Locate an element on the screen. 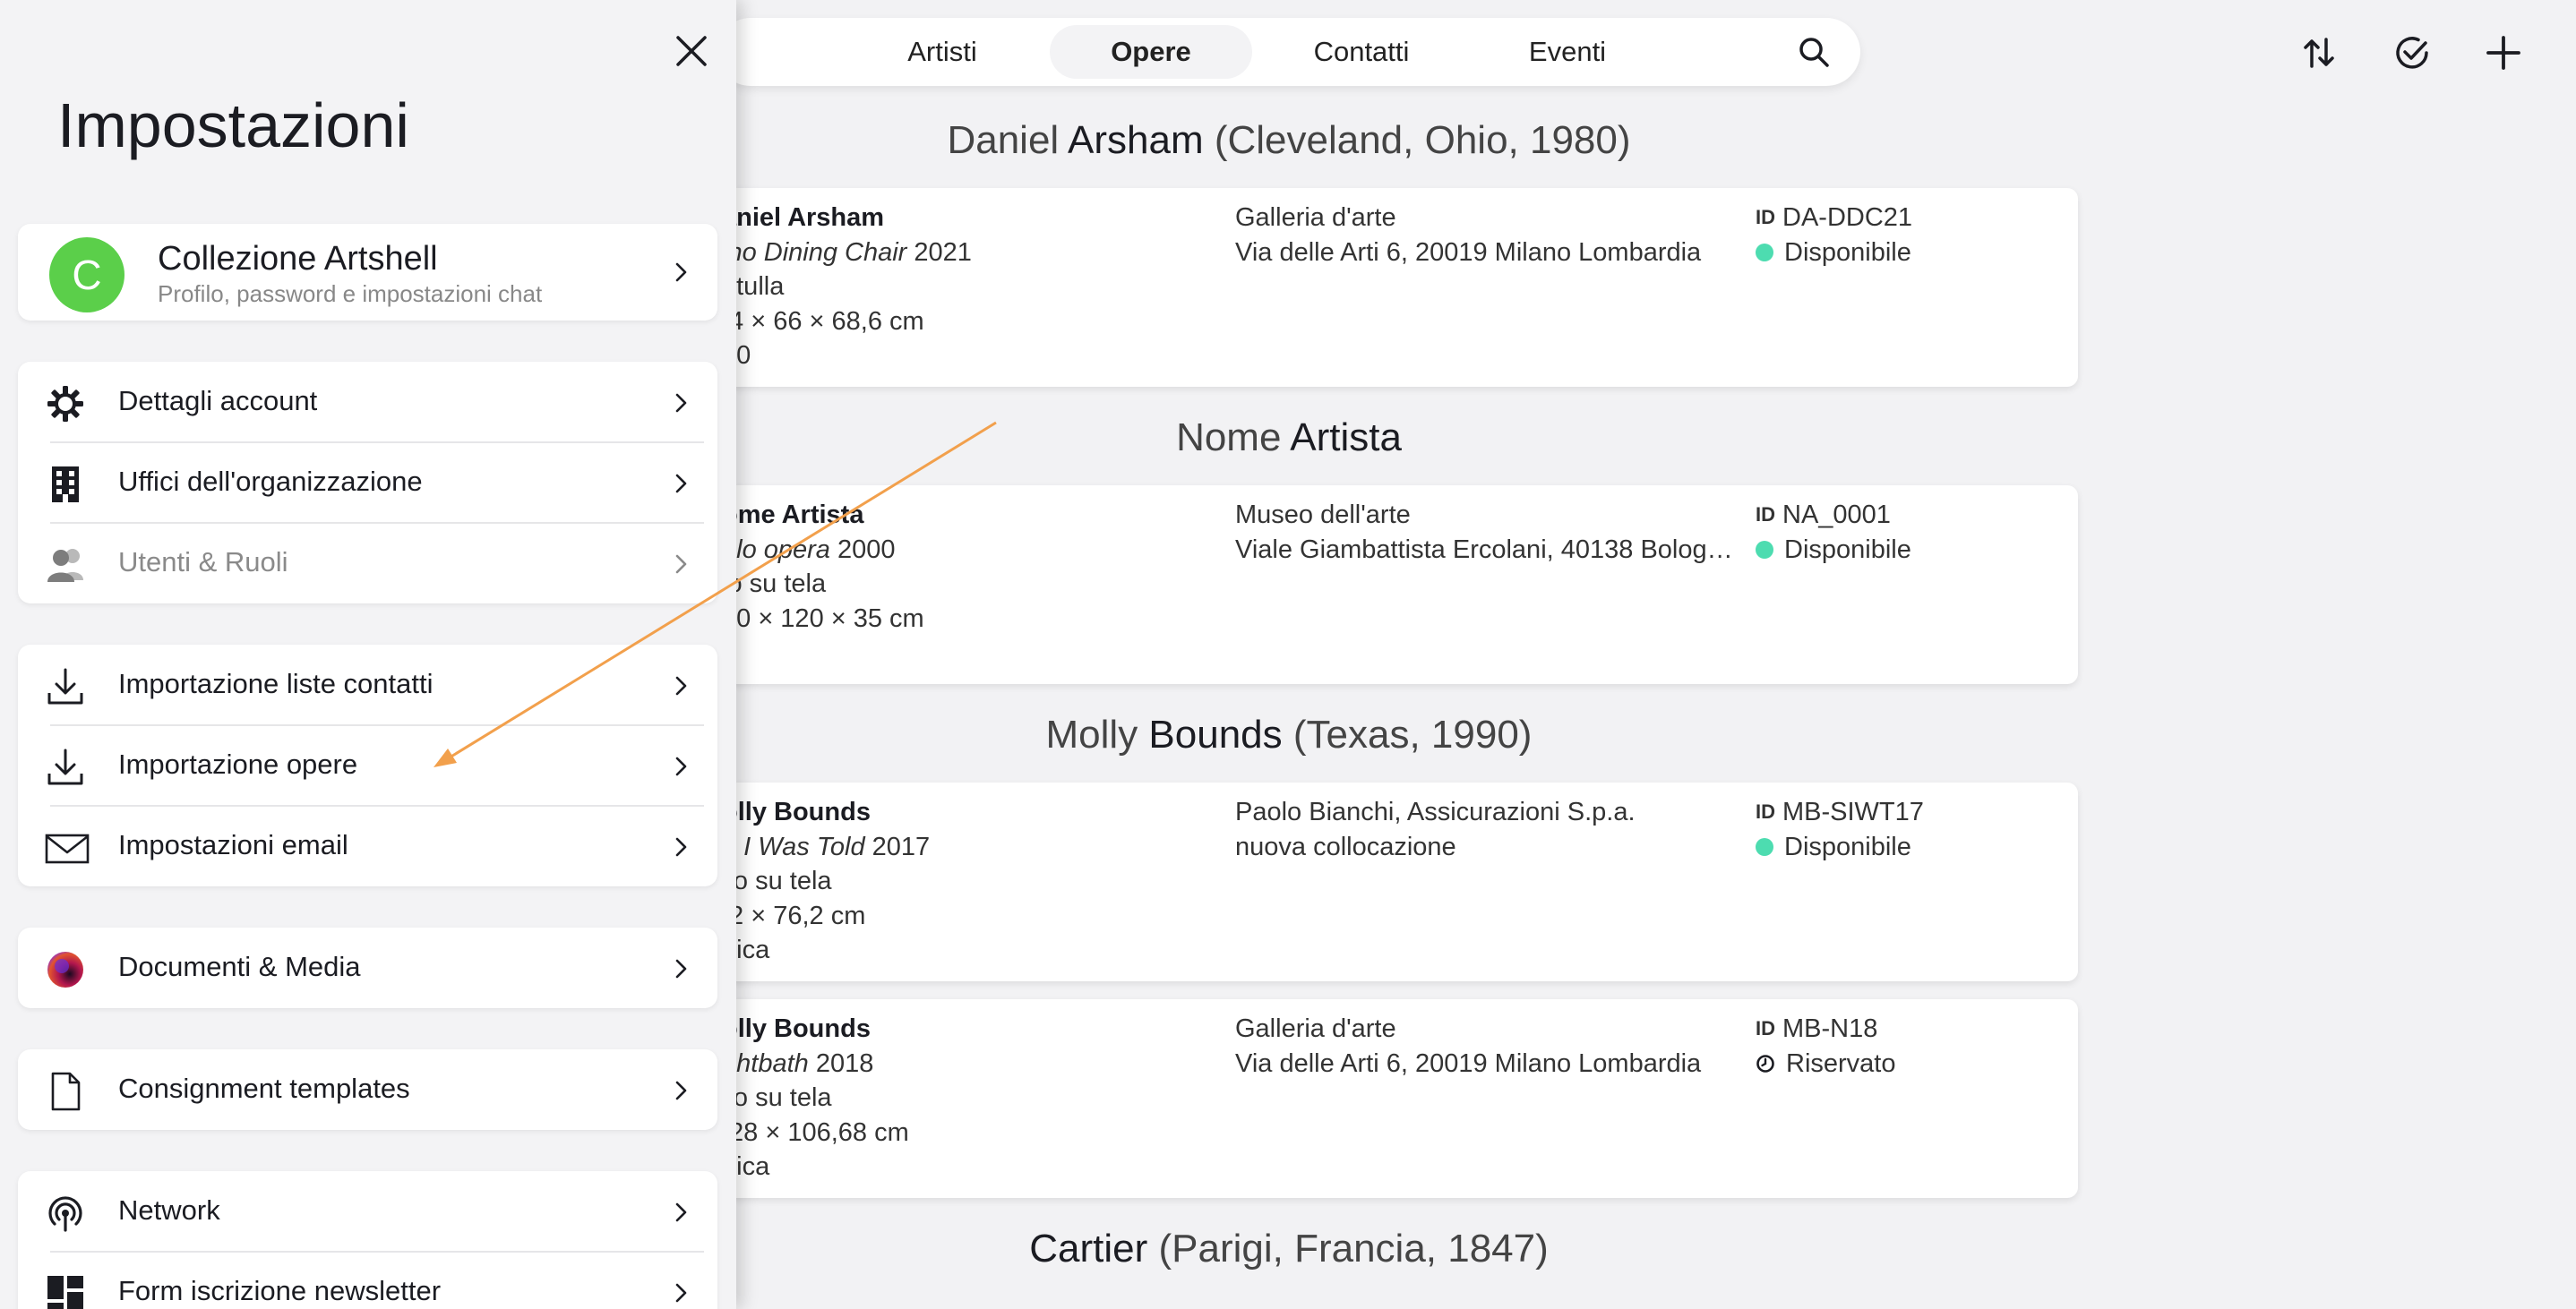 This screenshot has width=2576, height=1309. location-name: Paolo Bianchi, Assicurazioni S.p.a. is located at coordinates (1435, 812).